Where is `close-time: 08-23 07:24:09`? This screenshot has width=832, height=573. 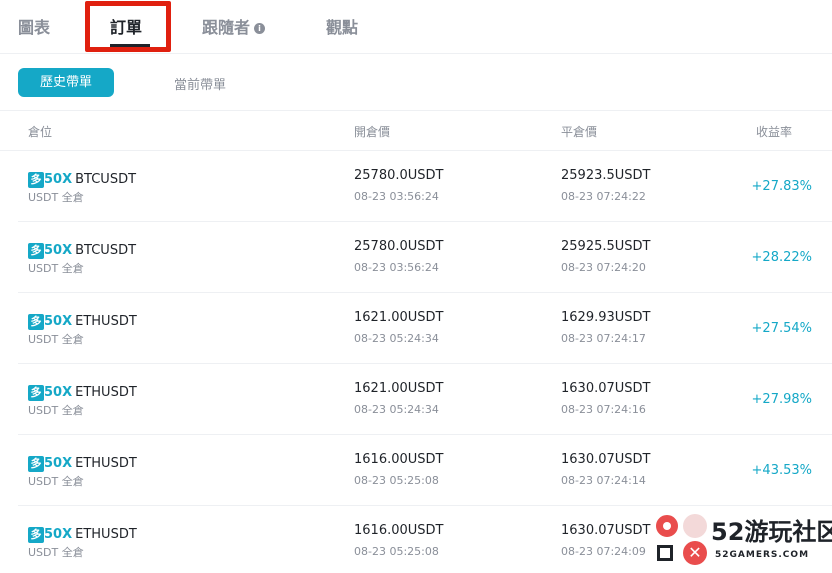 close-time: 08-23 07:24:09 is located at coordinates (603, 551).